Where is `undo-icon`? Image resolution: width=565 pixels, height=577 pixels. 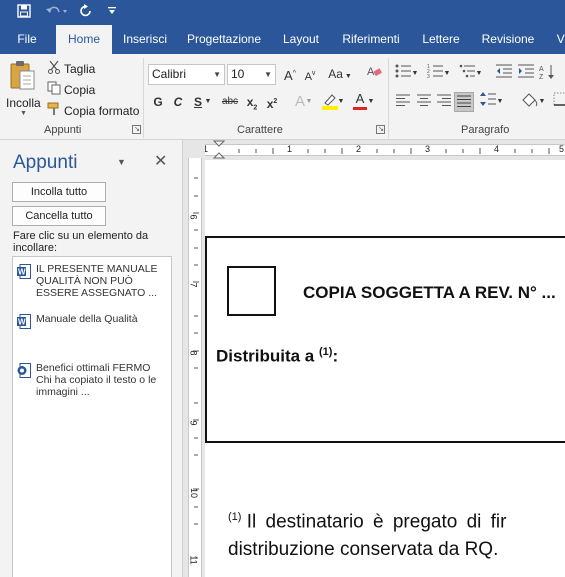
undo-icon is located at coordinates (56, 10).